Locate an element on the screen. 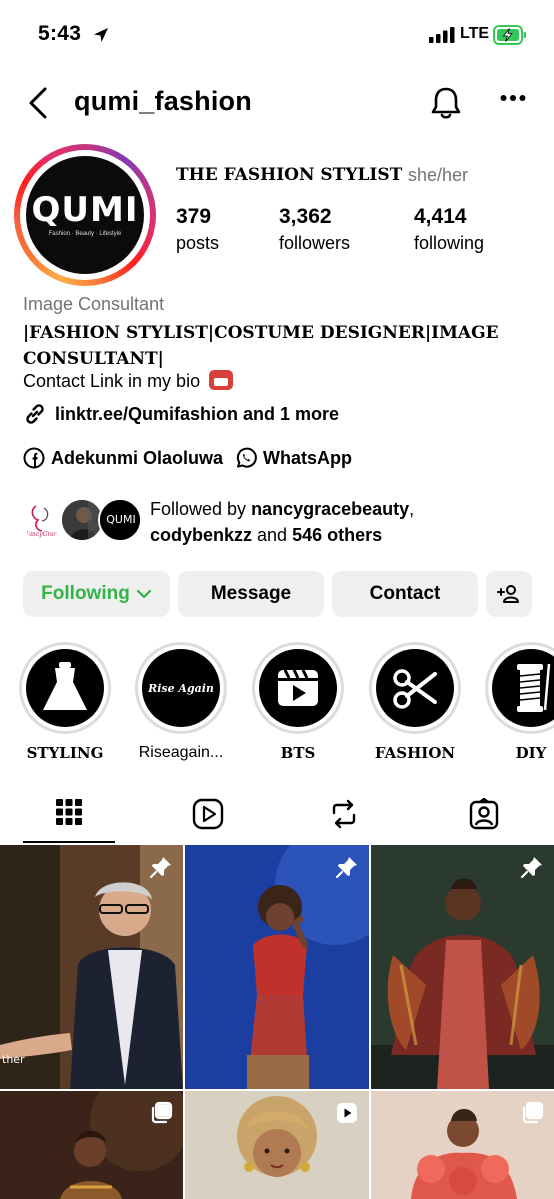 This screenshot has height=1199, width=554. social-links: Adekunmi Olaoluwa WhatsApp is located at coordinates (193, 458).